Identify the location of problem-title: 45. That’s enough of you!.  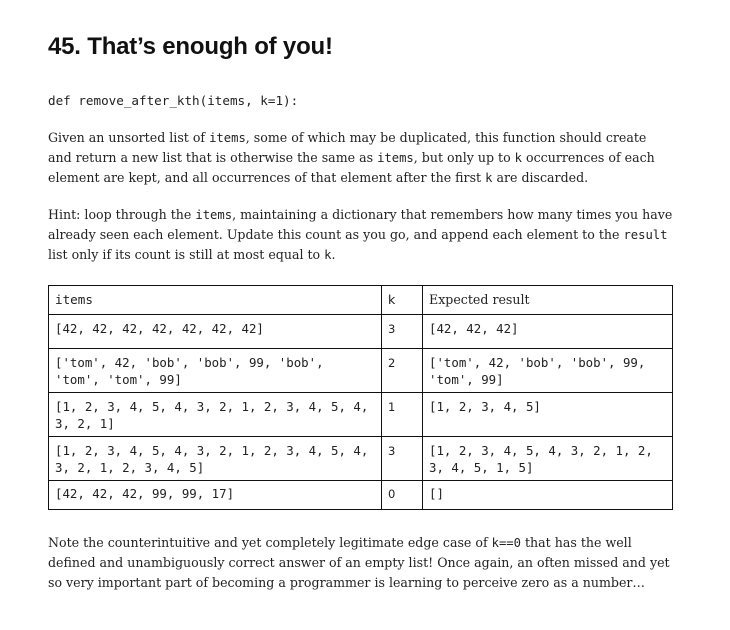
(190, 46).